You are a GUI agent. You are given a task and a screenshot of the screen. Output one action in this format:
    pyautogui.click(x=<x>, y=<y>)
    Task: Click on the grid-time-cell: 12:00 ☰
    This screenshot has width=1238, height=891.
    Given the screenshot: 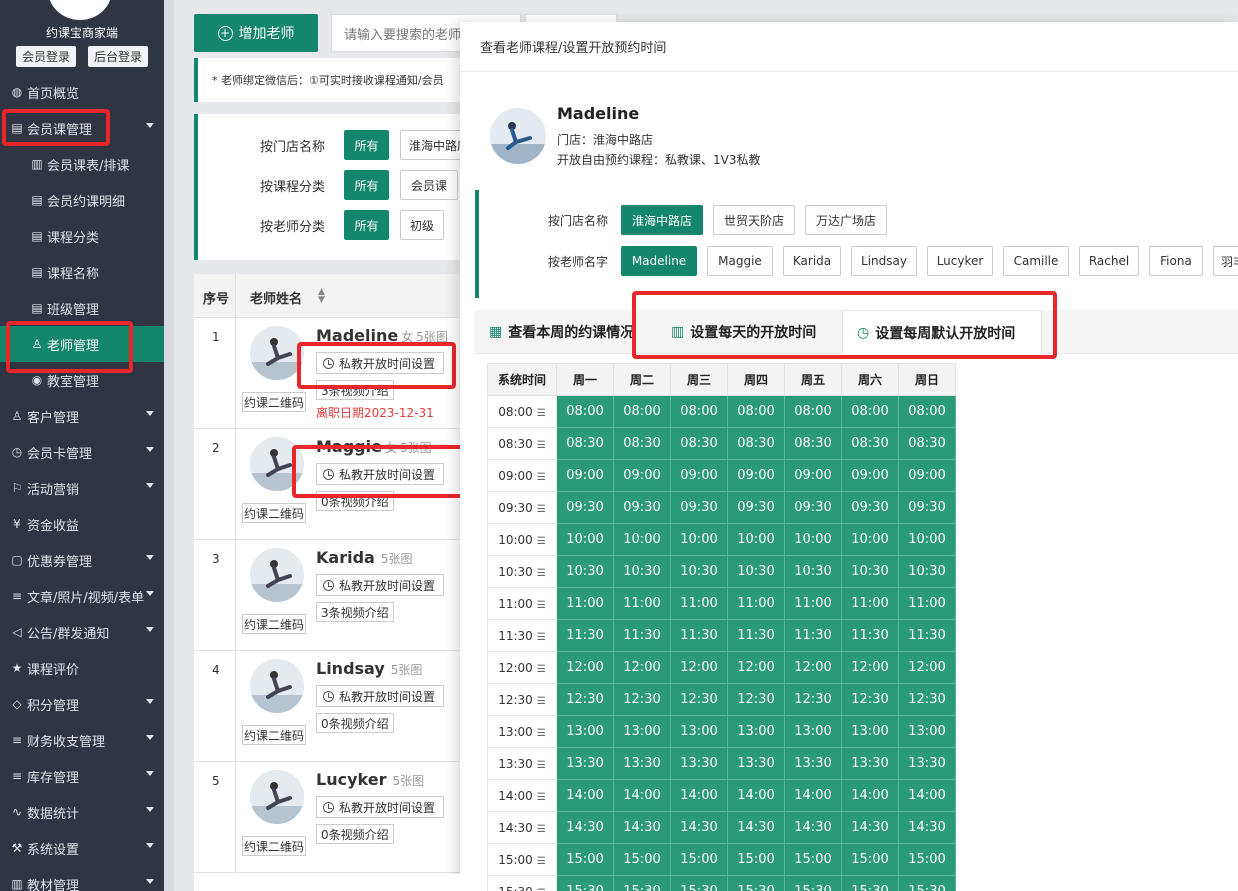 What is the action you would take?
    pyautogui.click(x=522, y=667)
    